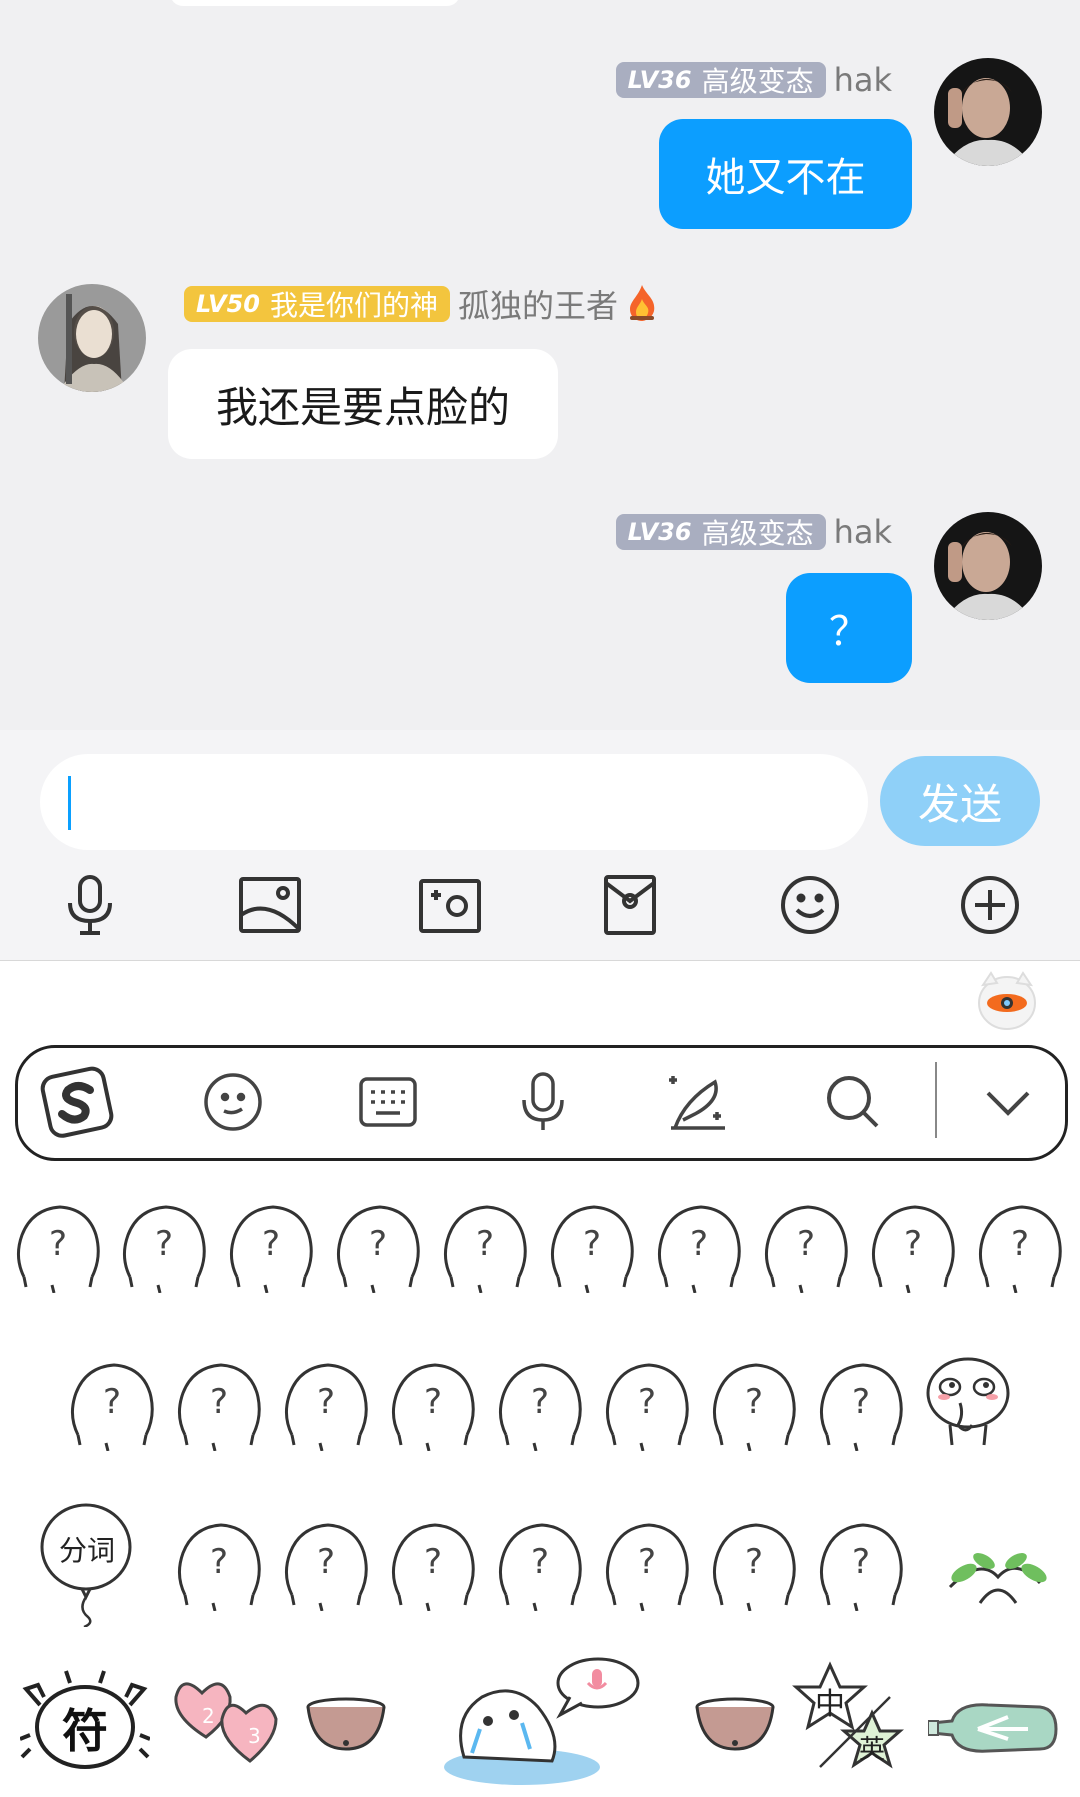 The width and height of the screenshot is (1080, 1797). Describe the element at coordinates (849, 628) in the screenshot. I see `message-bubble: ？` at that location.